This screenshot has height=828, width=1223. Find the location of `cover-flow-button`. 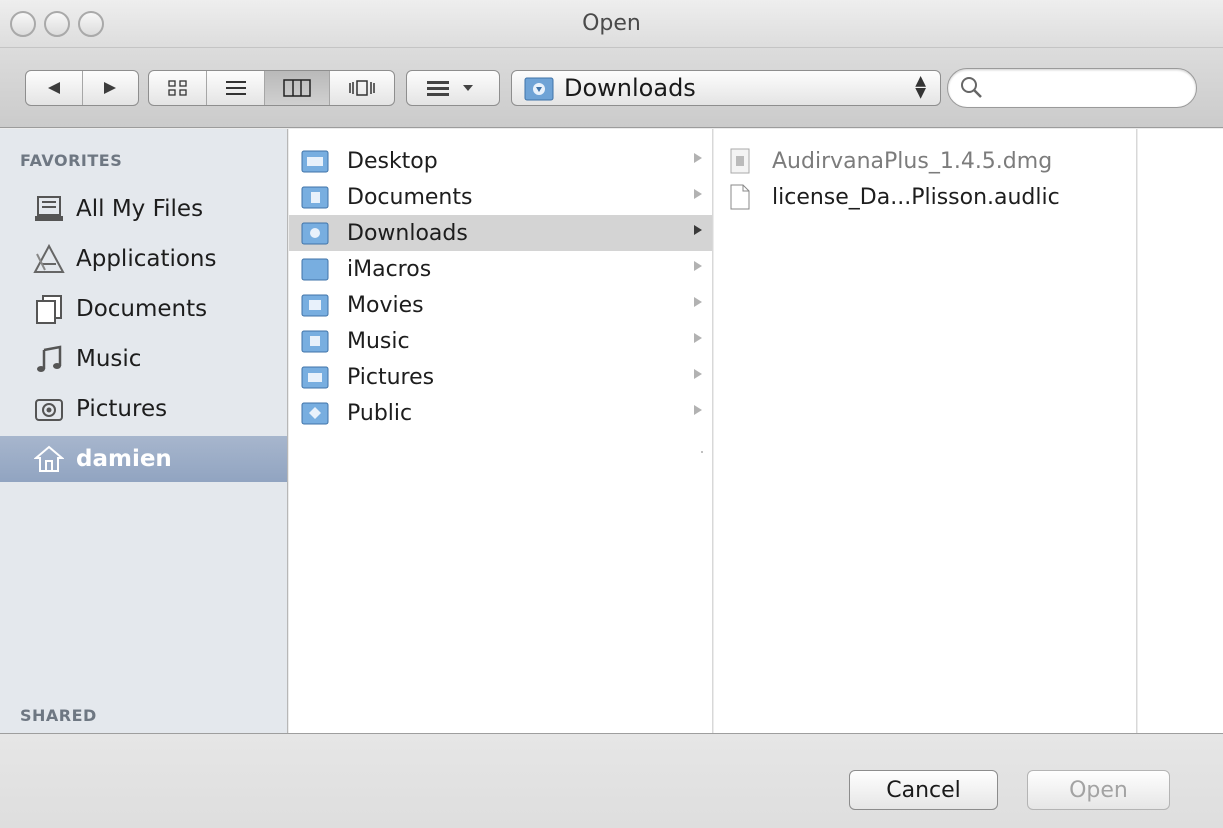

cover-flow-button is located at coordinates (362, 88).